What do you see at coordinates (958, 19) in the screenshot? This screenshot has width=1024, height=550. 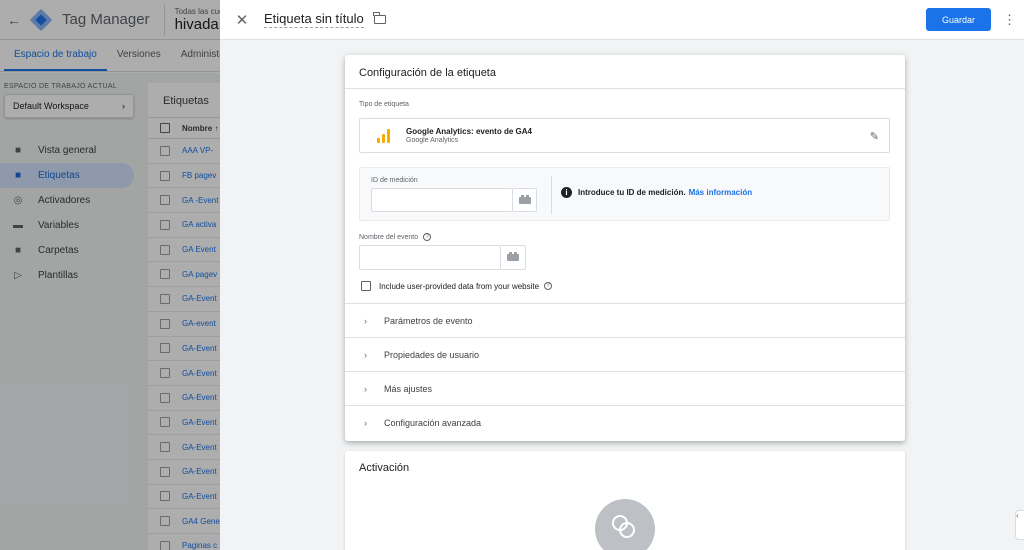 I see `save-button: Guardar` at bounding box center [958, 19].